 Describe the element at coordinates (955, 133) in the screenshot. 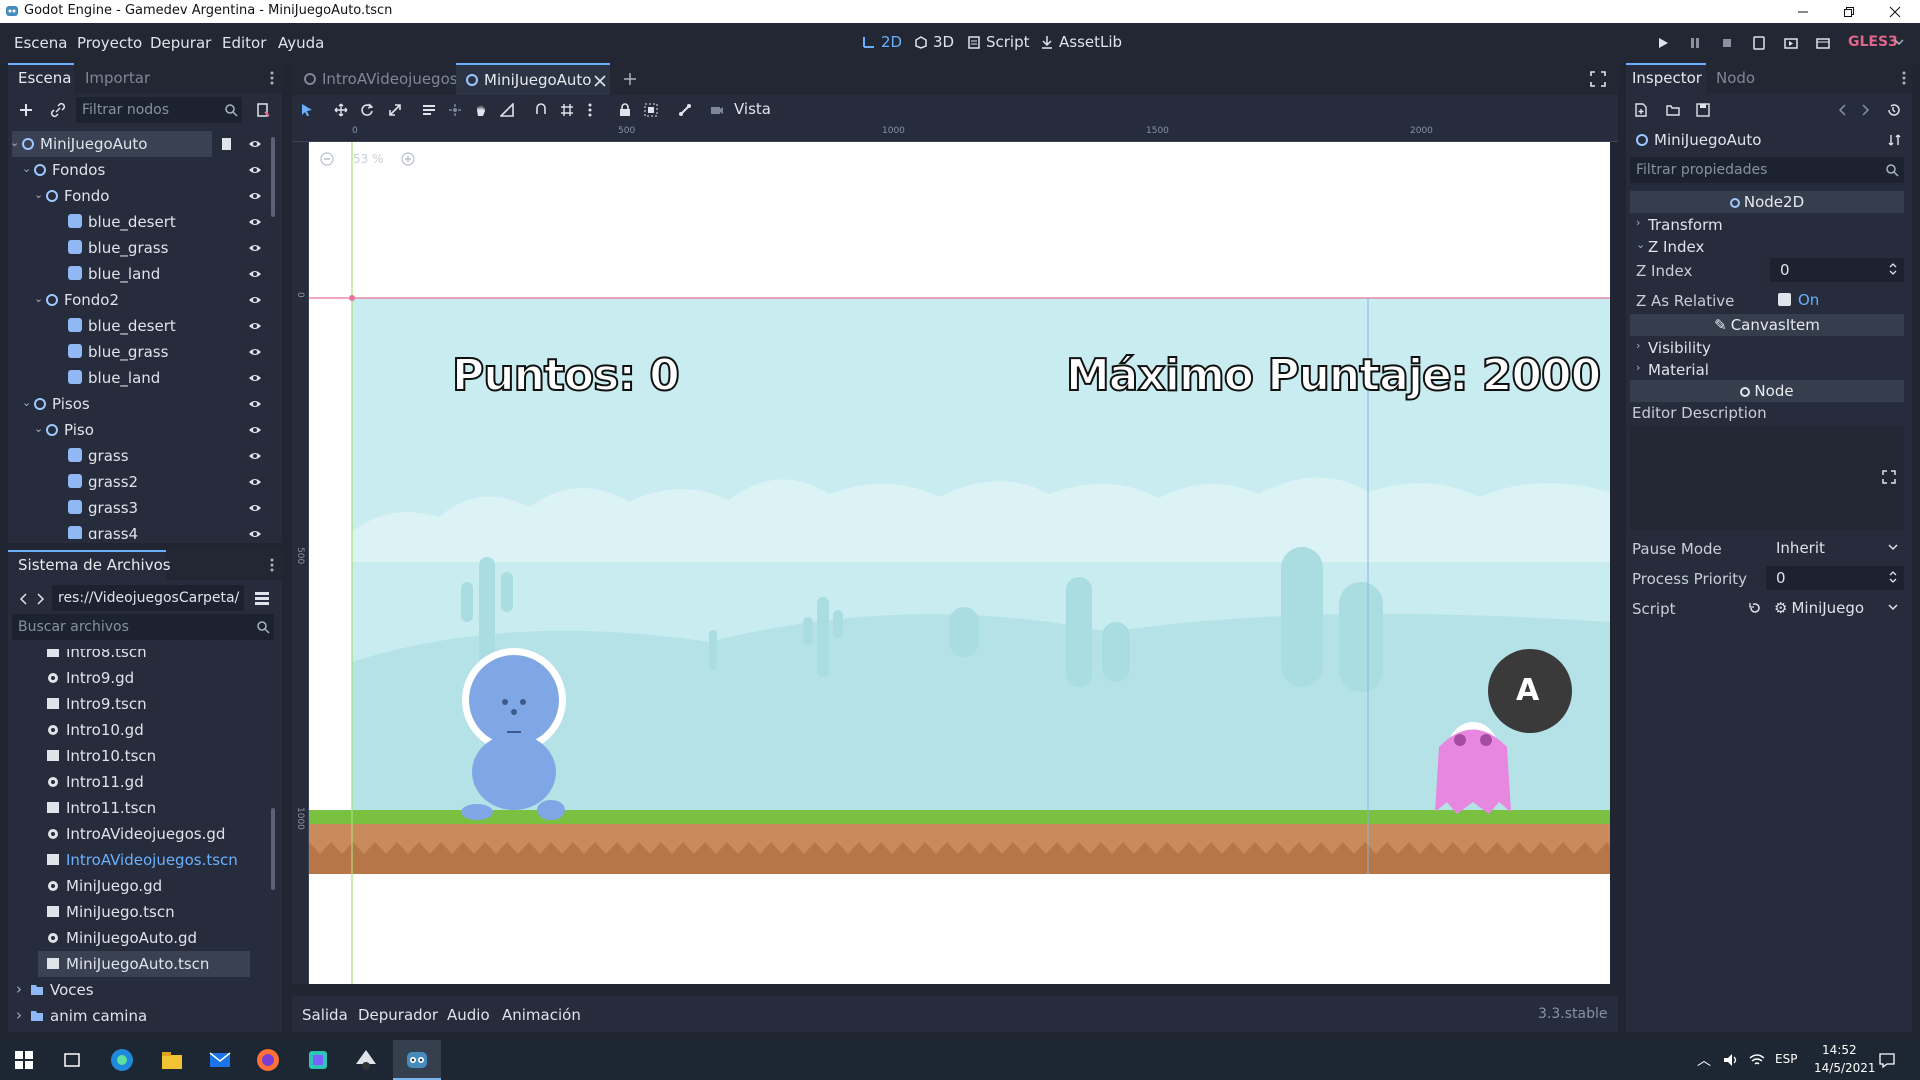

I see `ruler-horizontal: 0 500 1000 1500 2000` at that location.